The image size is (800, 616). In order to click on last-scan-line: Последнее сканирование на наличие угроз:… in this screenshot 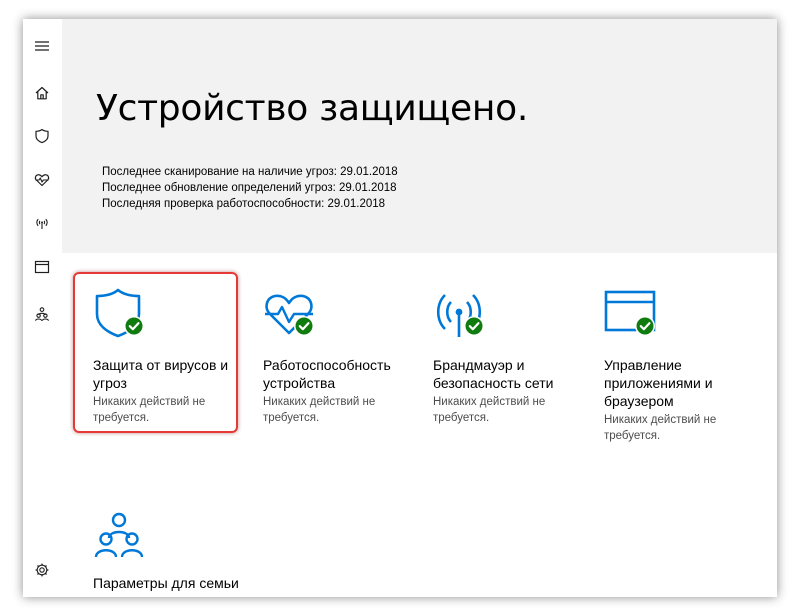, I will do `click(250, 172)`.